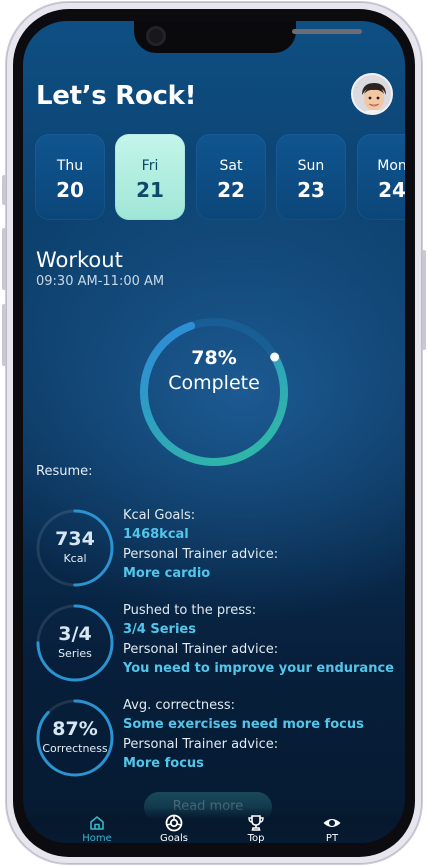 The width and height of the screenshot is (428, 866). I want to click on notch, so click(248, 37).